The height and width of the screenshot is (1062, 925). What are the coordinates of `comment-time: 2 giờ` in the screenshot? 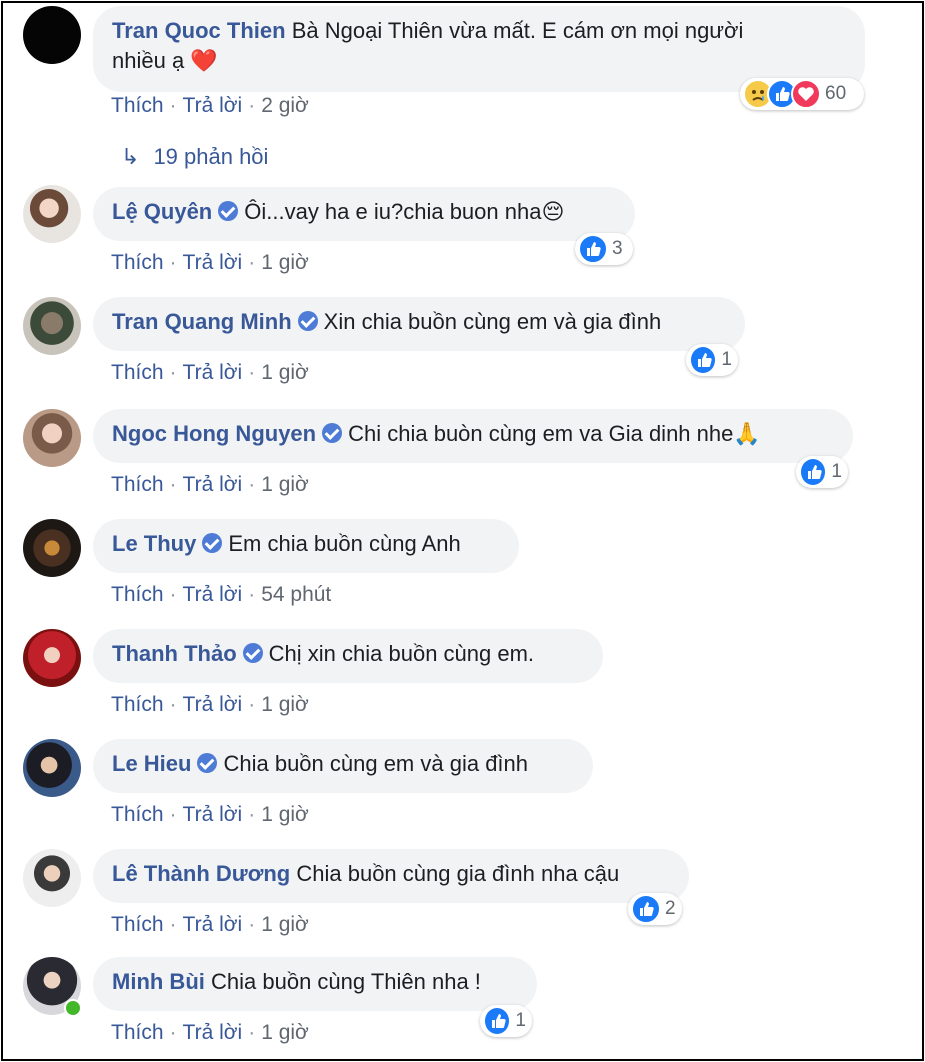 It's located at (285, 105).